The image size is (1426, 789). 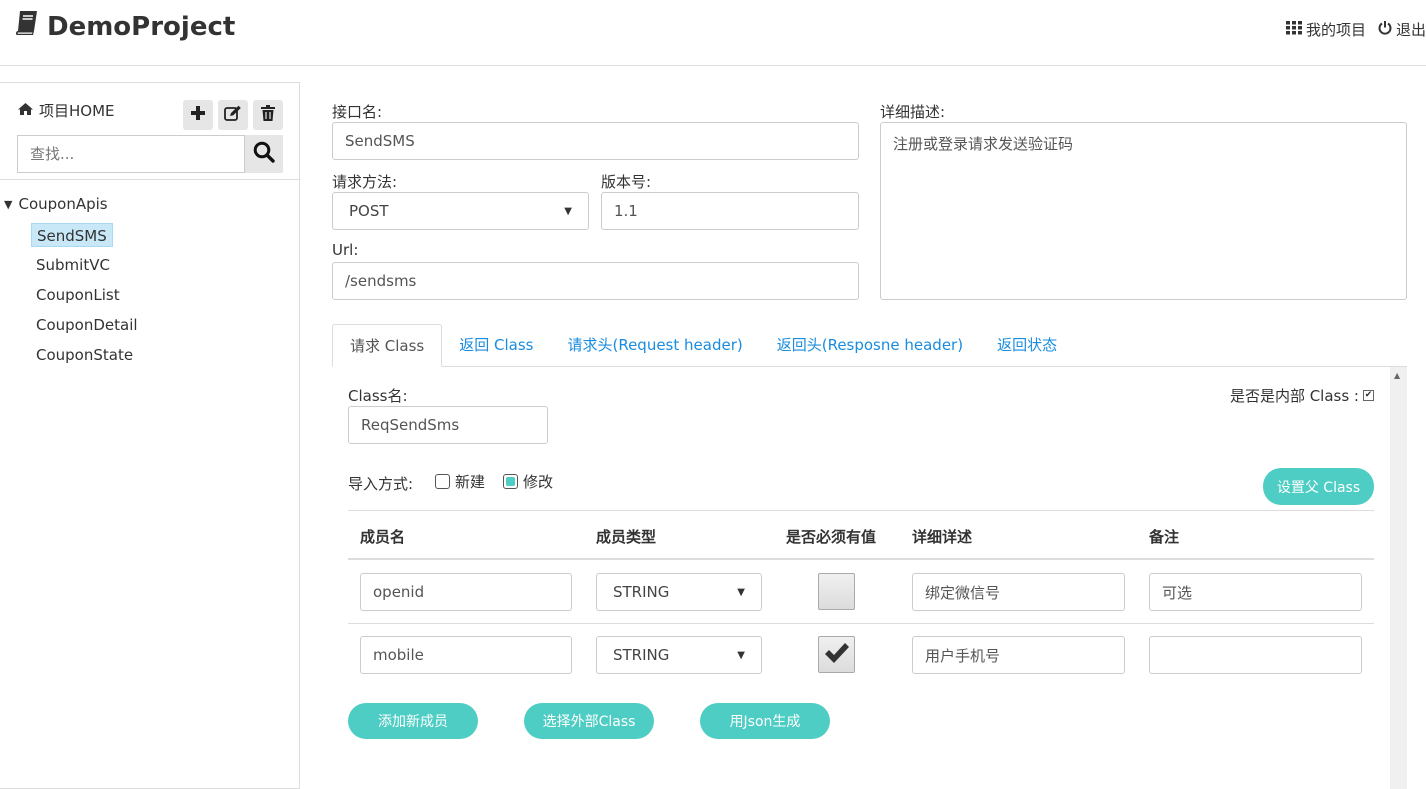 I want to click on tree-item: CouponState, so click(x=84, y=355).